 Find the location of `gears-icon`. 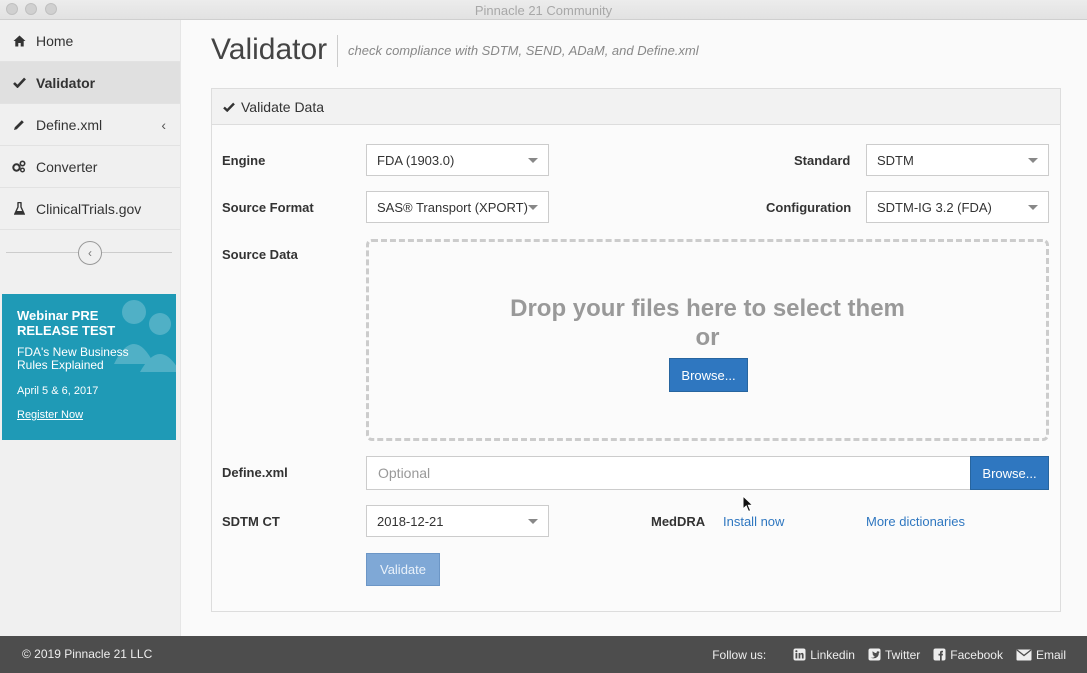

gears-icon is located at coordinates (19, 167).